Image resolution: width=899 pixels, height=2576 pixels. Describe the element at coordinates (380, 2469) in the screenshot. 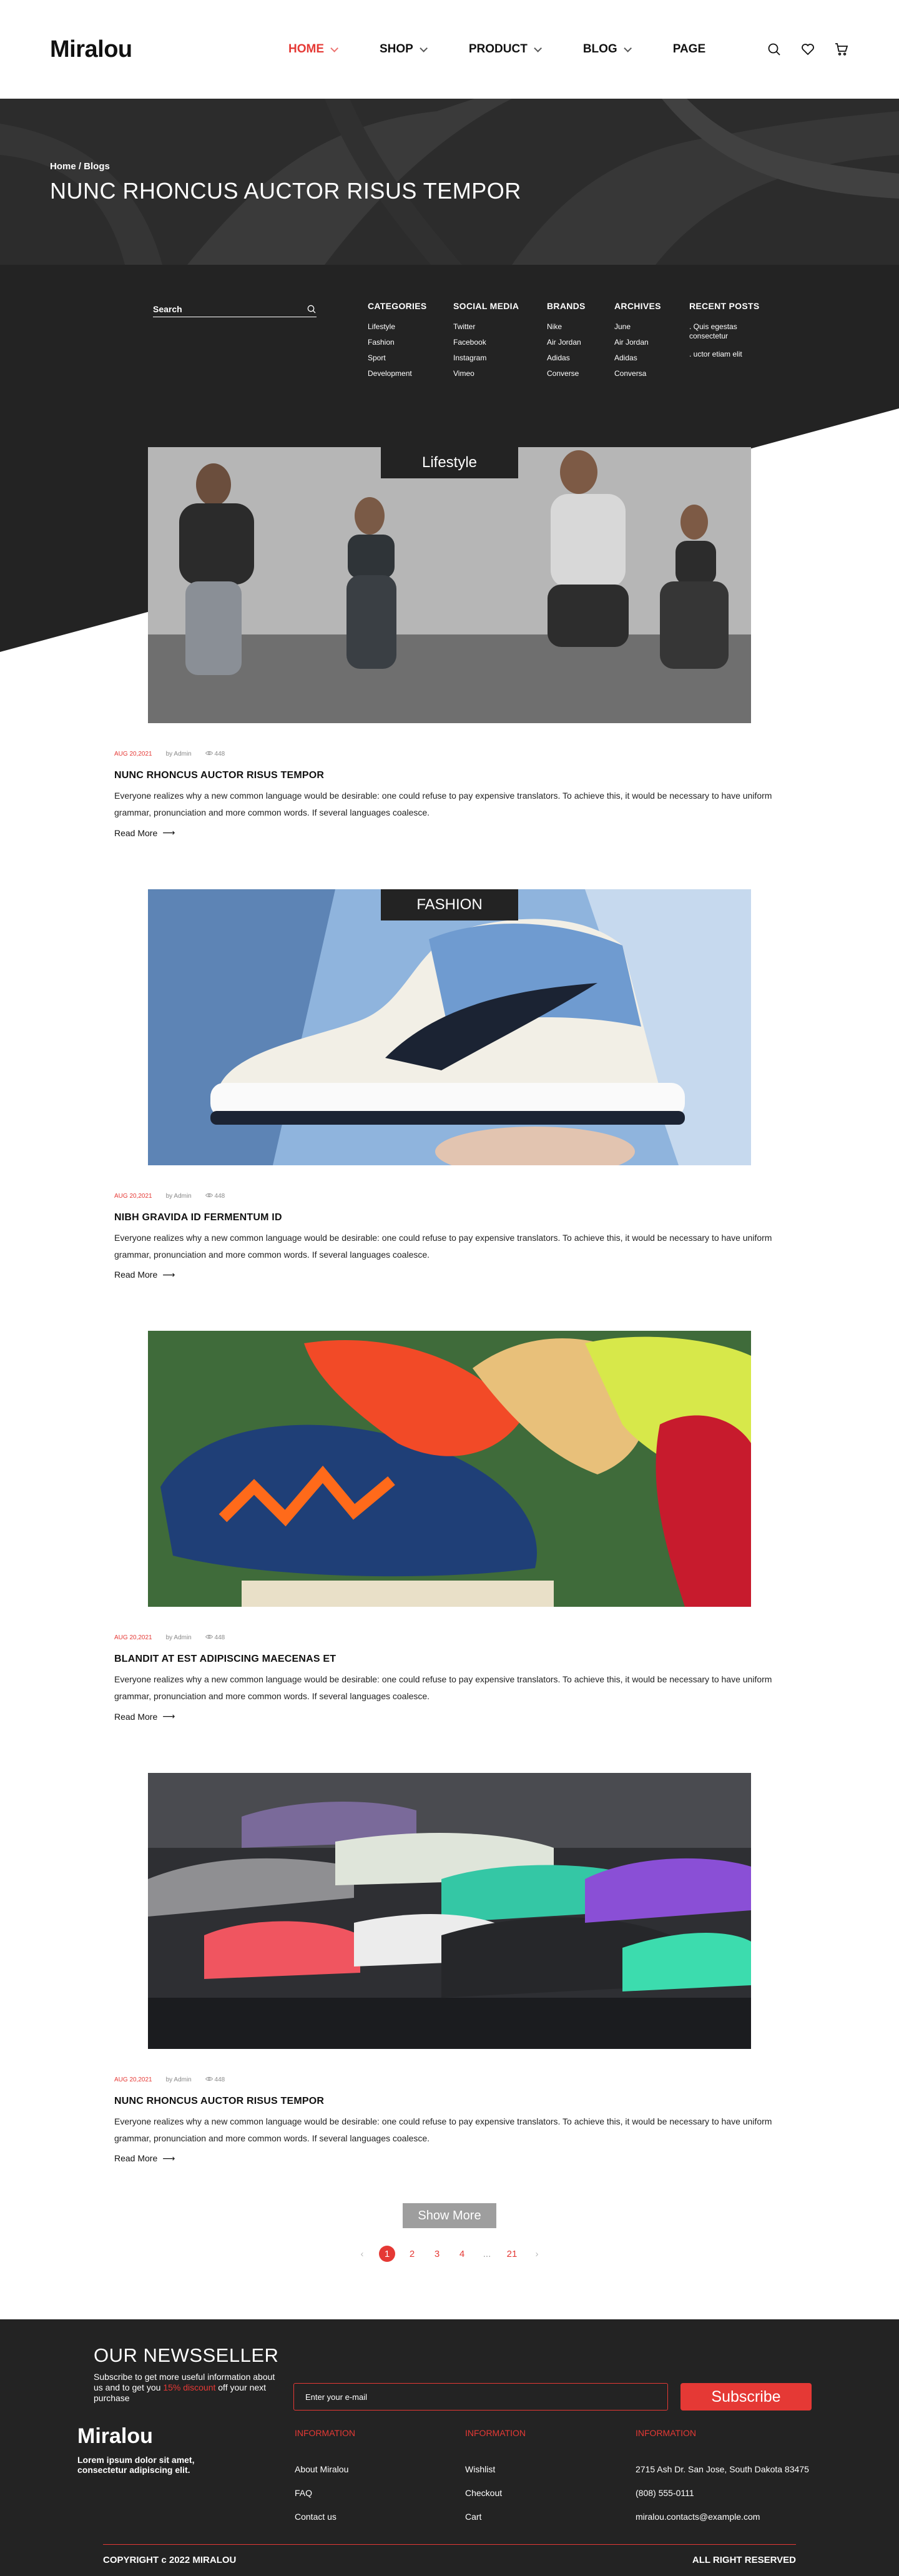

I see `footer-link: About Miralou` at that location.